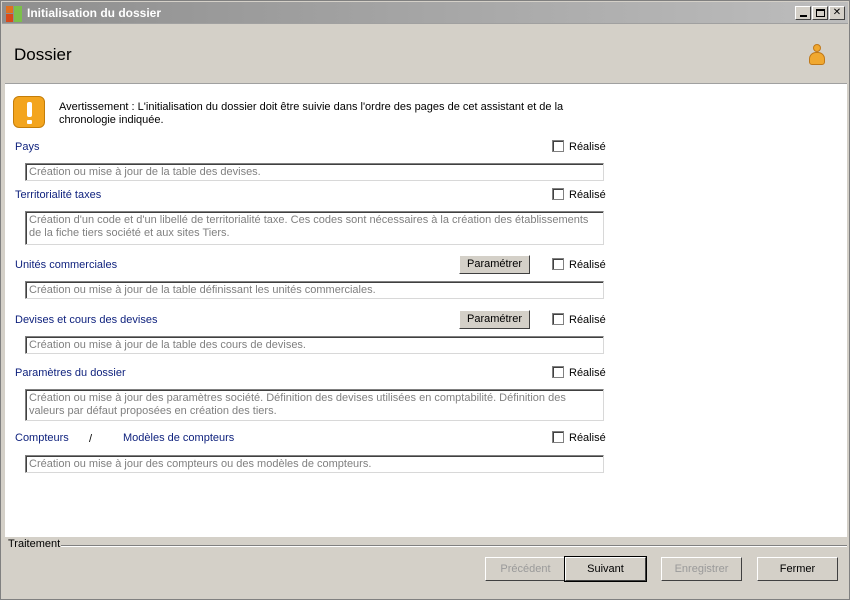 This screenshot has width=850, height=600. I want to click on section-label-unites-commerciales: Unités commerciales, so click(66, 265).